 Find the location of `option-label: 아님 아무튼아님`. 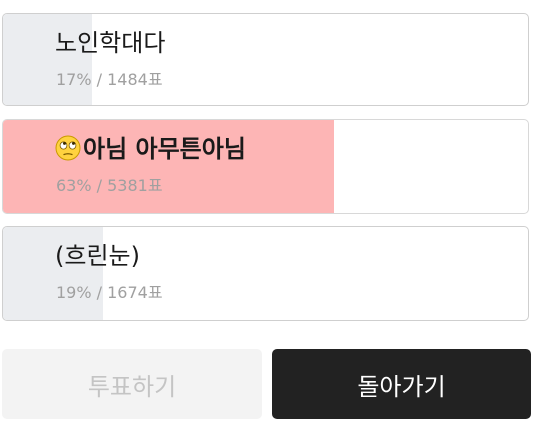

option-label: 아님 아무튼아님 is located at coordinates (164, 149).